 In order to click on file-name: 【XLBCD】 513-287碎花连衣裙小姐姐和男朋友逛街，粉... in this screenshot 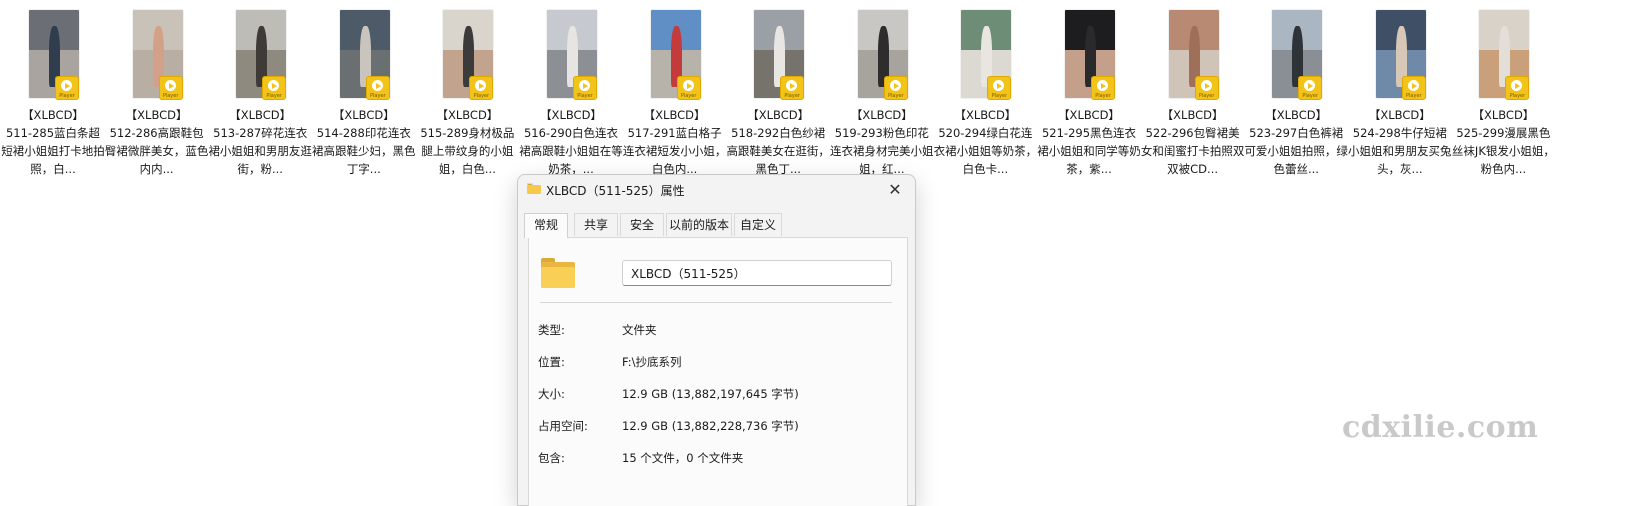, I will do `click(260, 142)`.